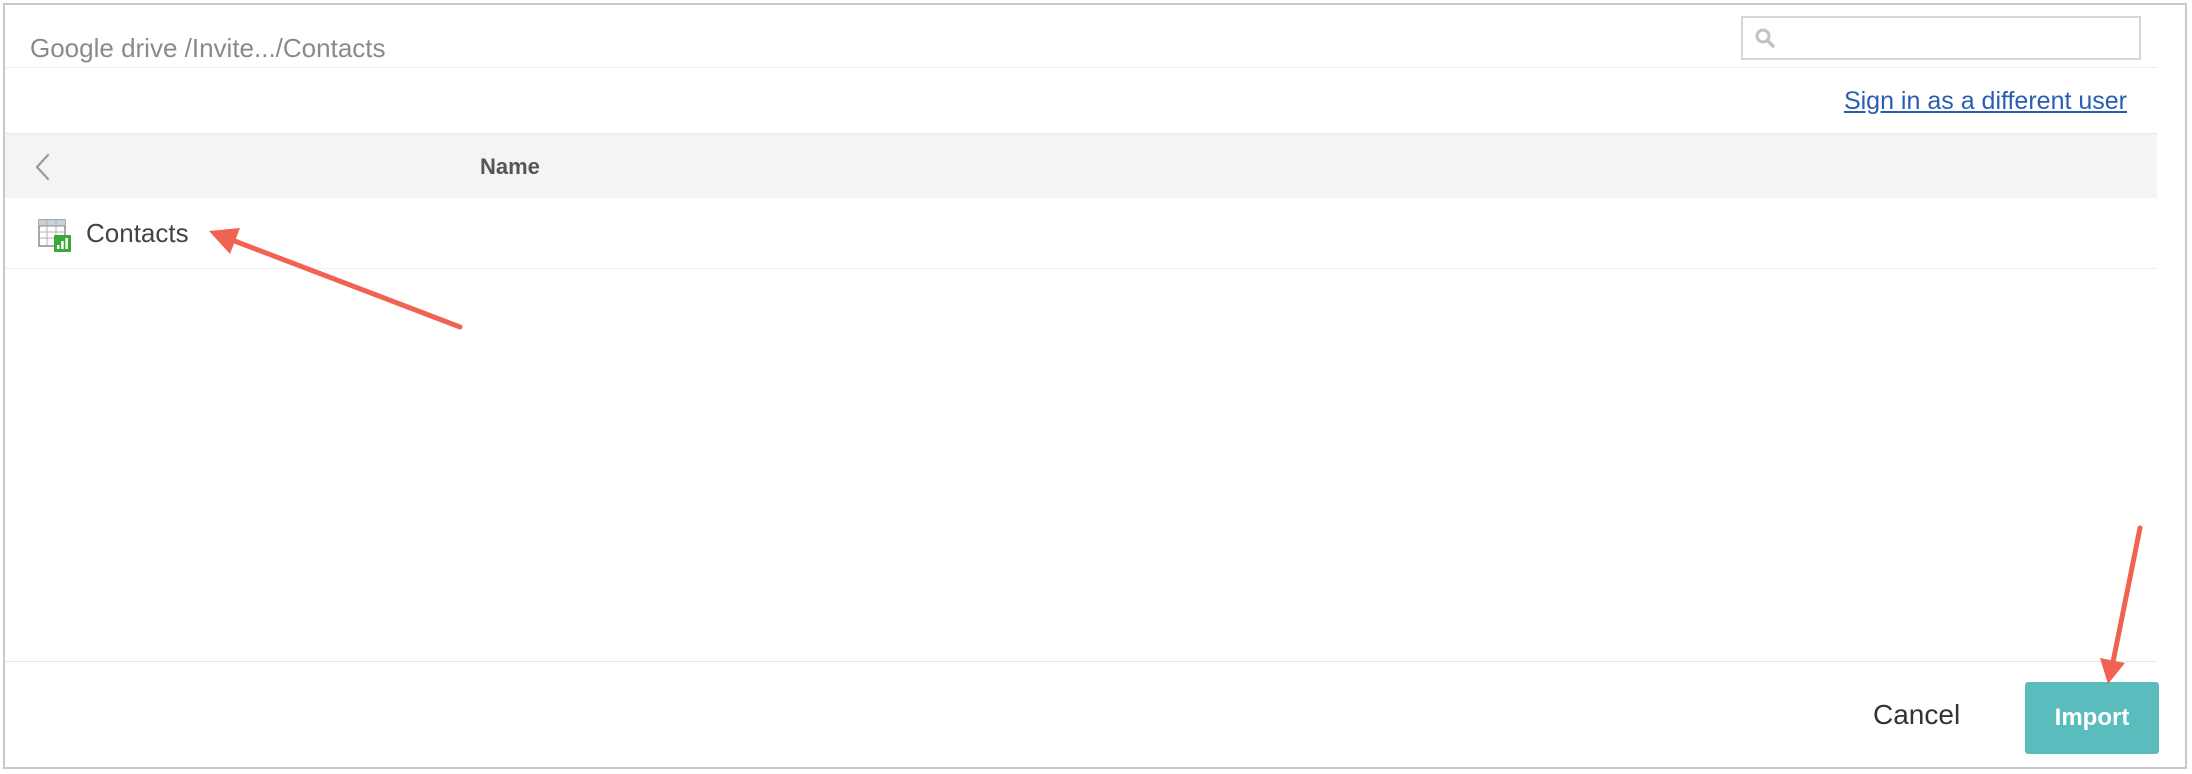 This screenshot has width=2192, height=774. What do you see at coordinates (1081, 661) in the screenshot?
I see `footer-divider` at bounding box center [1081, 661].